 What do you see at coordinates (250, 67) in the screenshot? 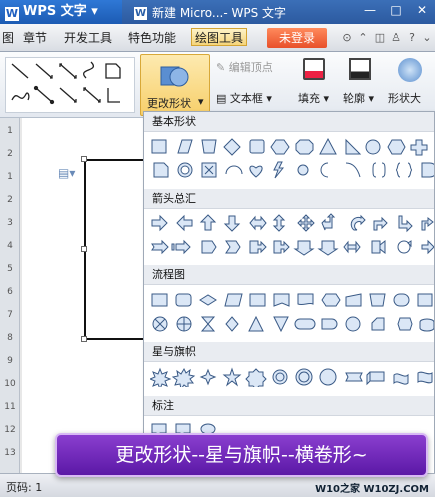
I see `edit-points-label: 编辑顶点` at bounding box center [250, 67].